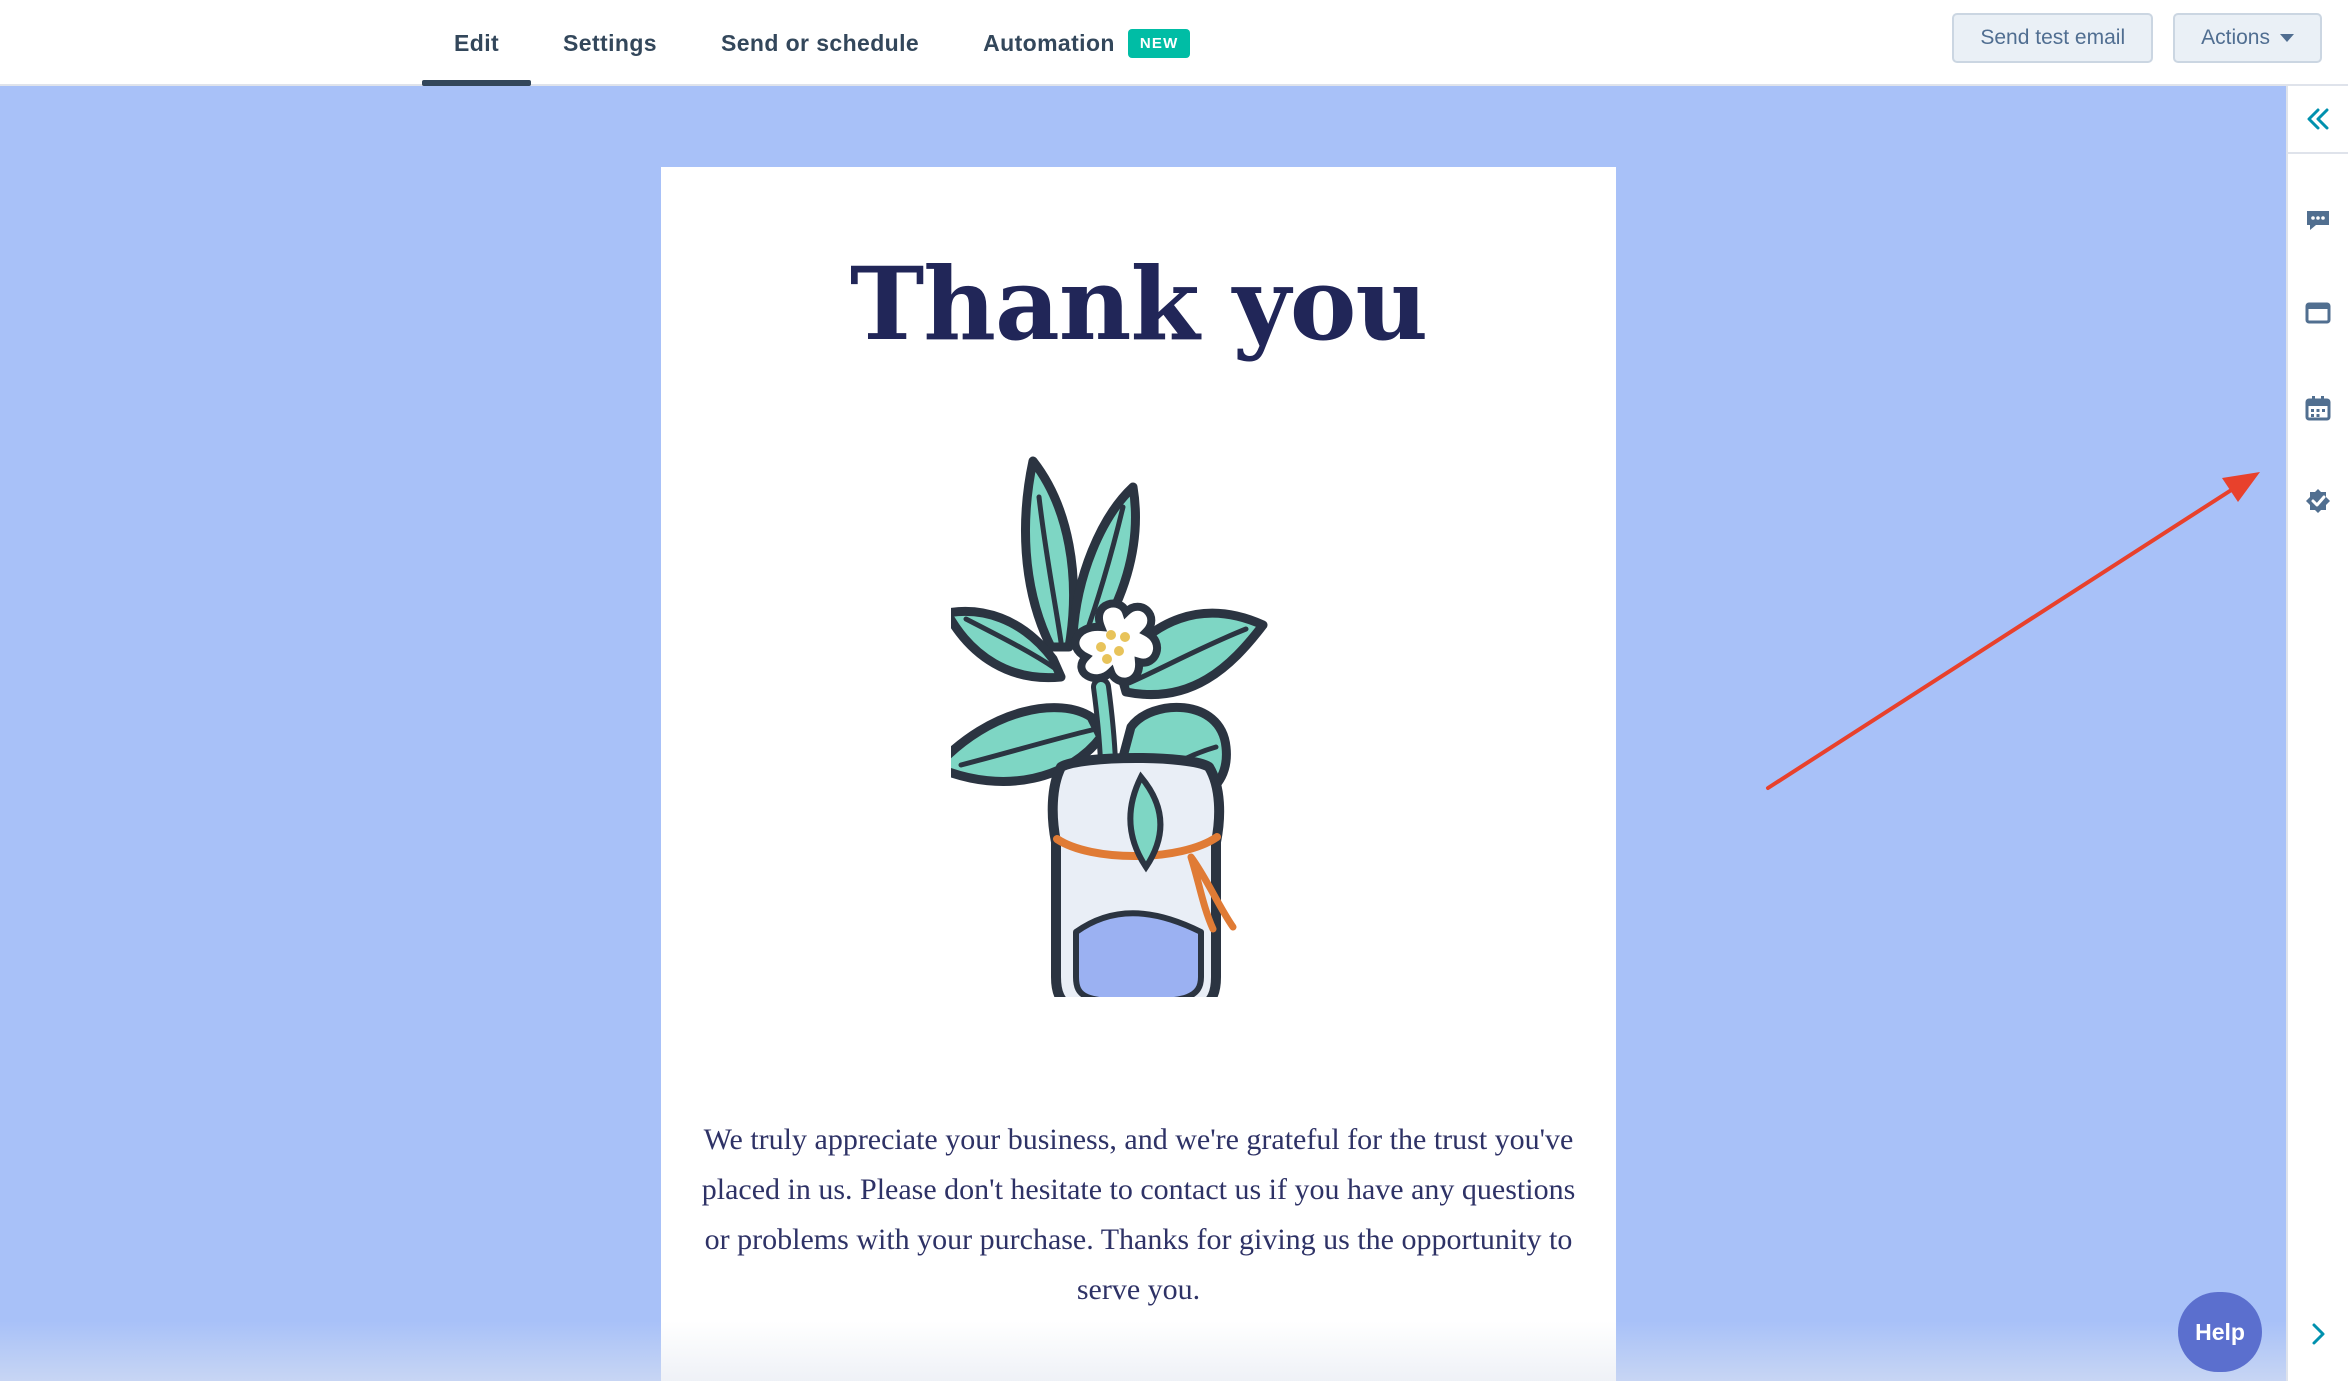  What do you see at coordinates (1159, 43) in the screenshot?
I see `new-badge: NEW` at bounding box center [1159, 43].